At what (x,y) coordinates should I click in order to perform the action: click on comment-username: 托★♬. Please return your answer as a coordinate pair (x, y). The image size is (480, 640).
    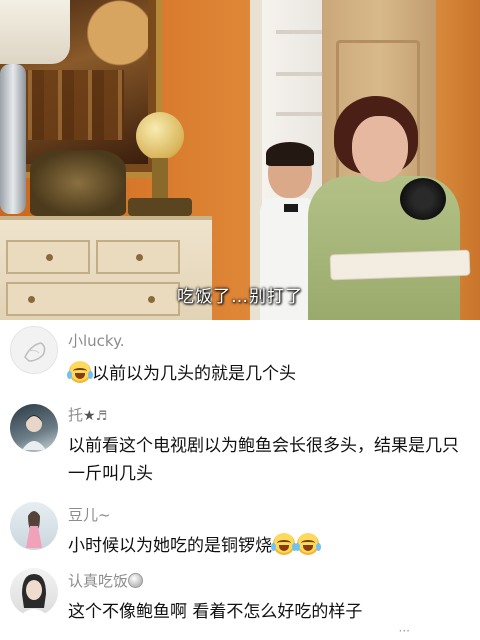
    Looking at the image, I should click on (87, 414).